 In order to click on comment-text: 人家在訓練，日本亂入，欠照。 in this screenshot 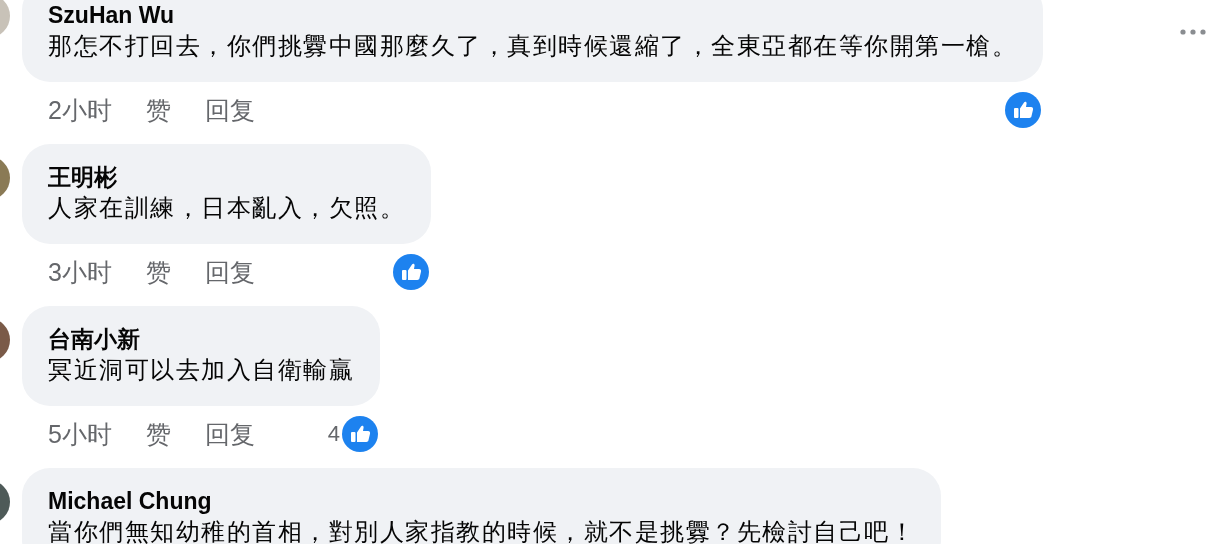, I will do `click(226, 208)`.